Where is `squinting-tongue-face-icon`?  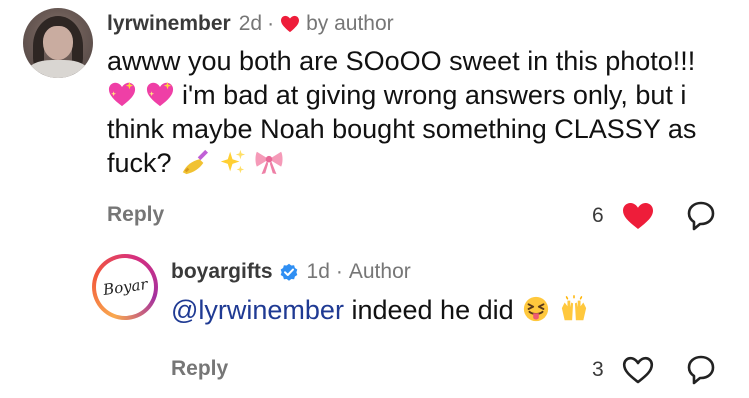
squinting-tongue-face-icon is located at coordinates (536, 309).